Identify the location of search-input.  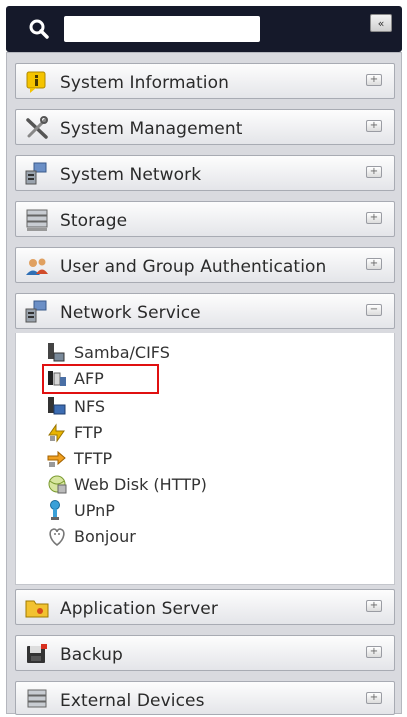
(162, 29).